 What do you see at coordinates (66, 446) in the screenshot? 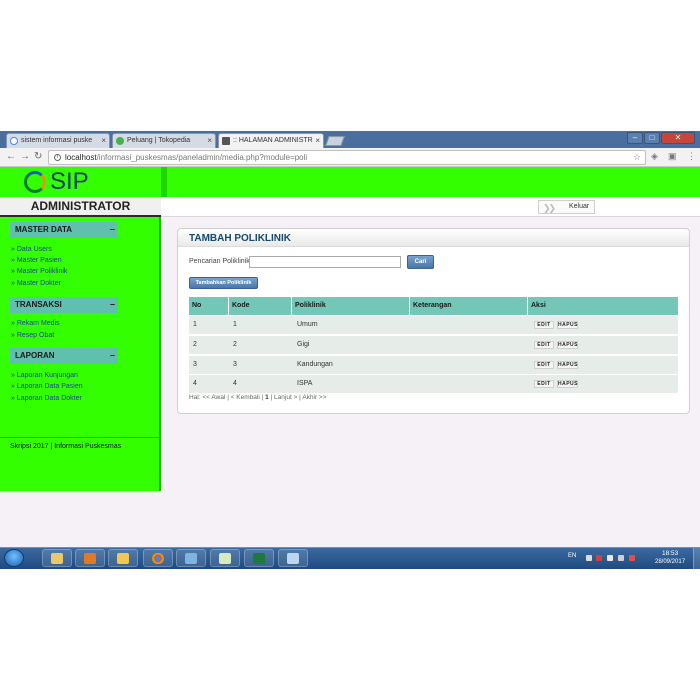
I see `sidebar-footer: Skripsi 2017 | Informasi Puskesmas` at bounding box center [66, 446].